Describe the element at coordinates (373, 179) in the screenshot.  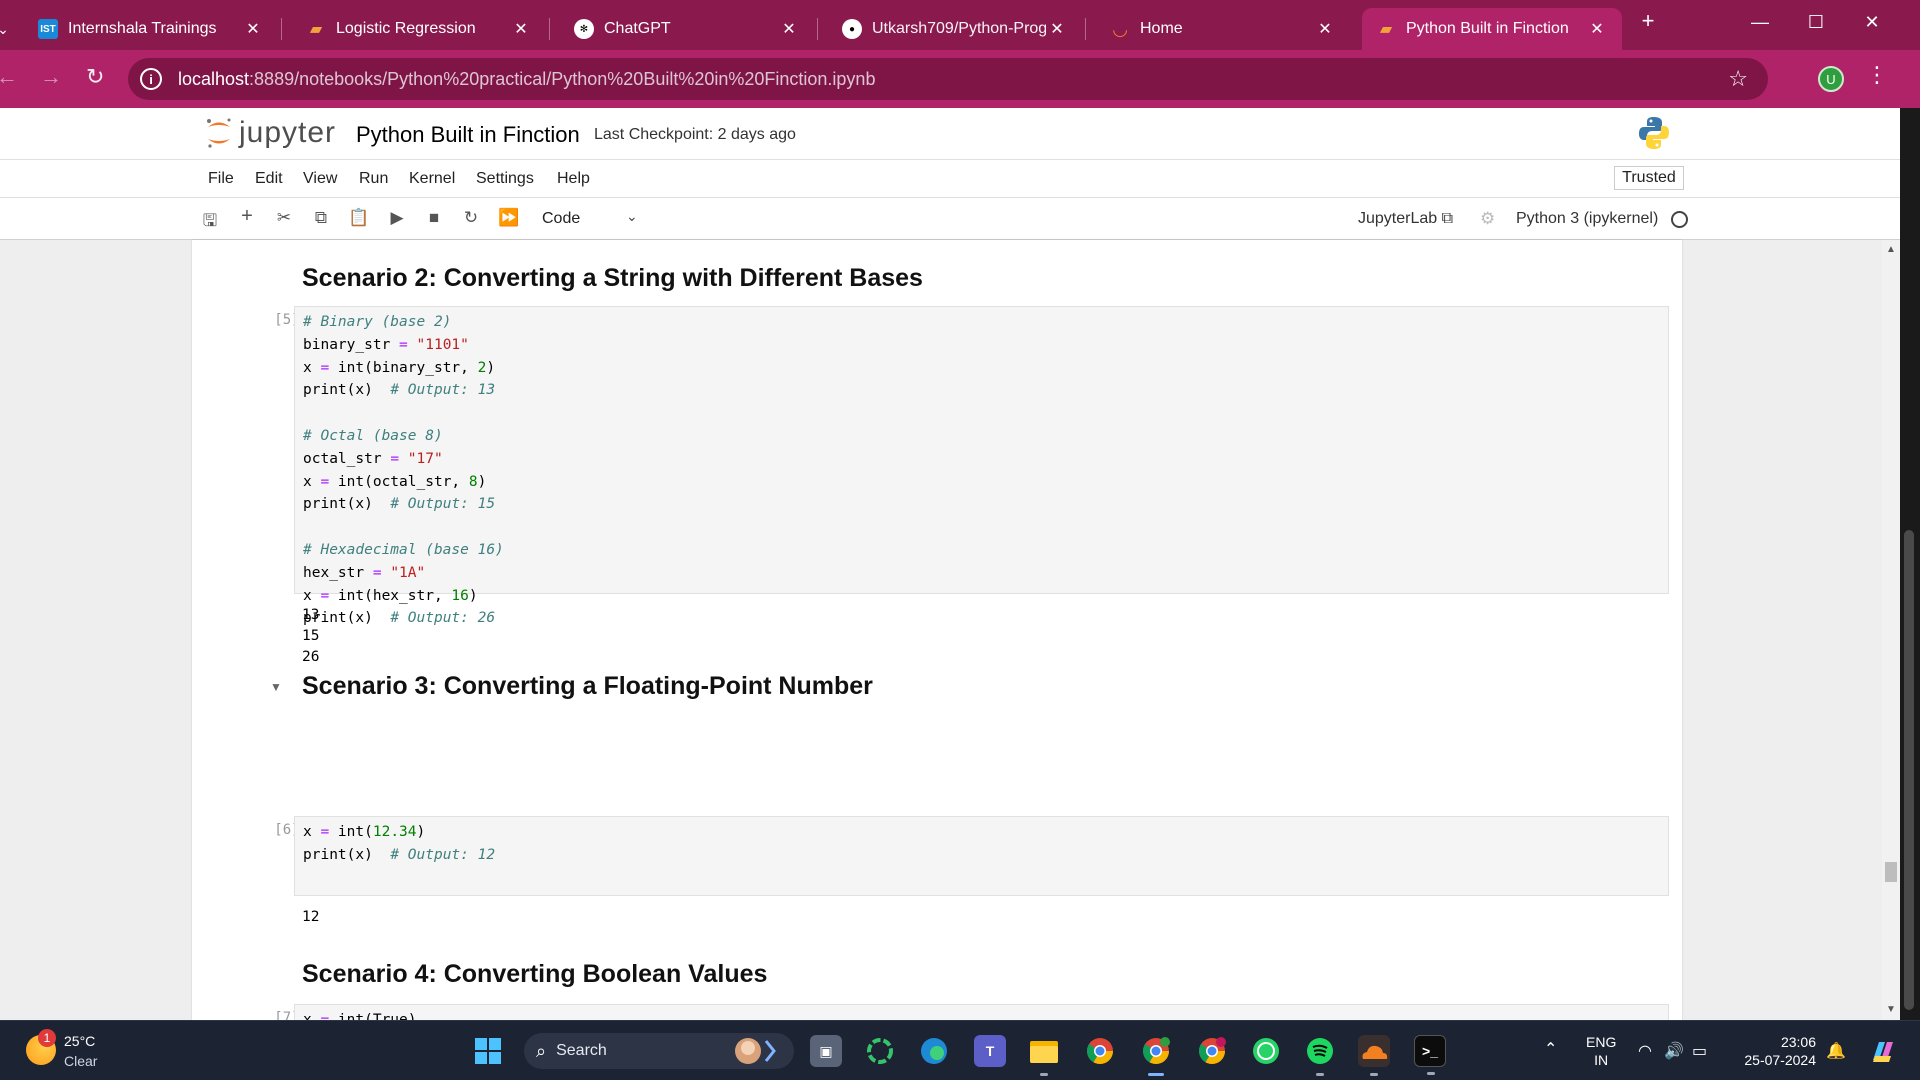
I see `menu-run: Run` at that location.